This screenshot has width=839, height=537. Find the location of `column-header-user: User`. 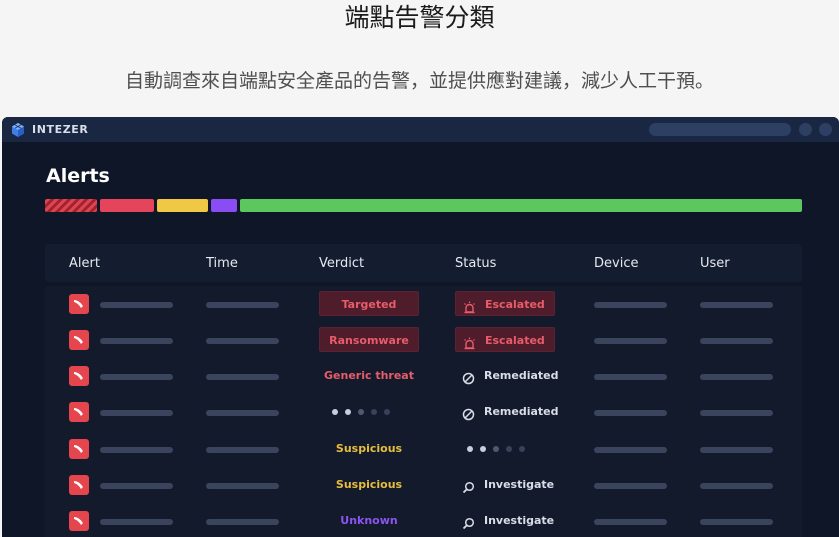

column-header-user: User is located at coordinates (715, 264).